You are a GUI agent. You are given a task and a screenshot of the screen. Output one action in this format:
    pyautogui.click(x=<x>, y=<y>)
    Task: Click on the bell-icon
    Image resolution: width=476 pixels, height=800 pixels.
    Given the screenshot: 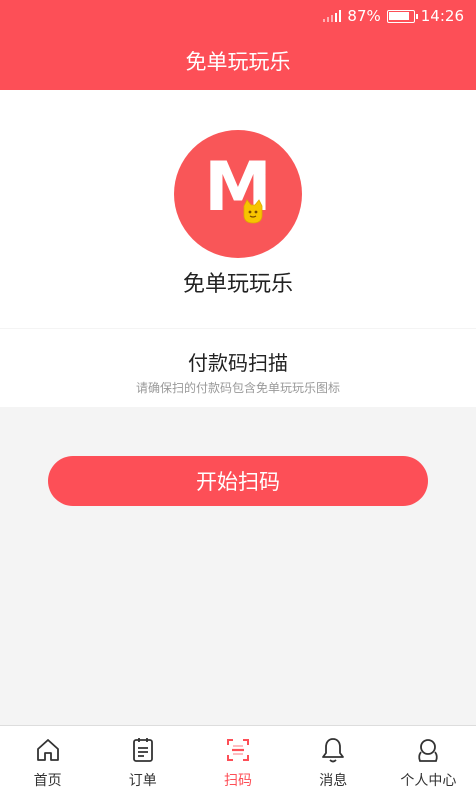 What is the action you would take?
    pyautogui.click(x=333, y=750)
    